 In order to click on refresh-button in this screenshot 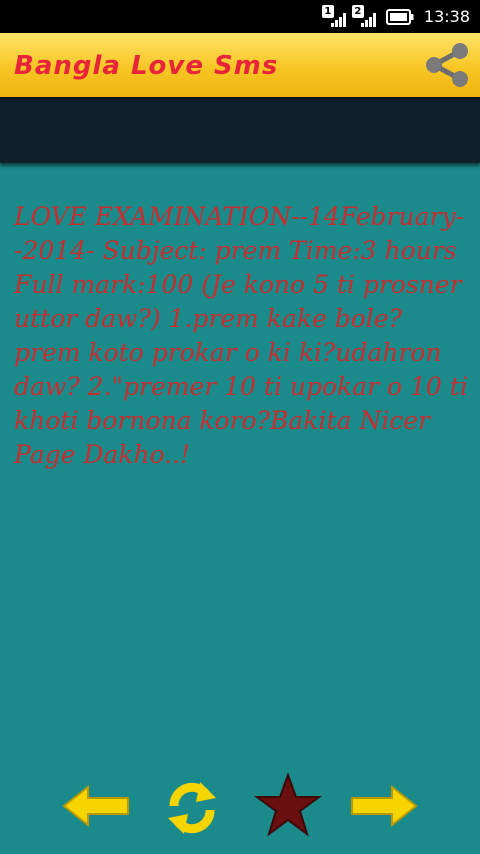, I will do `click(192, 808)`.